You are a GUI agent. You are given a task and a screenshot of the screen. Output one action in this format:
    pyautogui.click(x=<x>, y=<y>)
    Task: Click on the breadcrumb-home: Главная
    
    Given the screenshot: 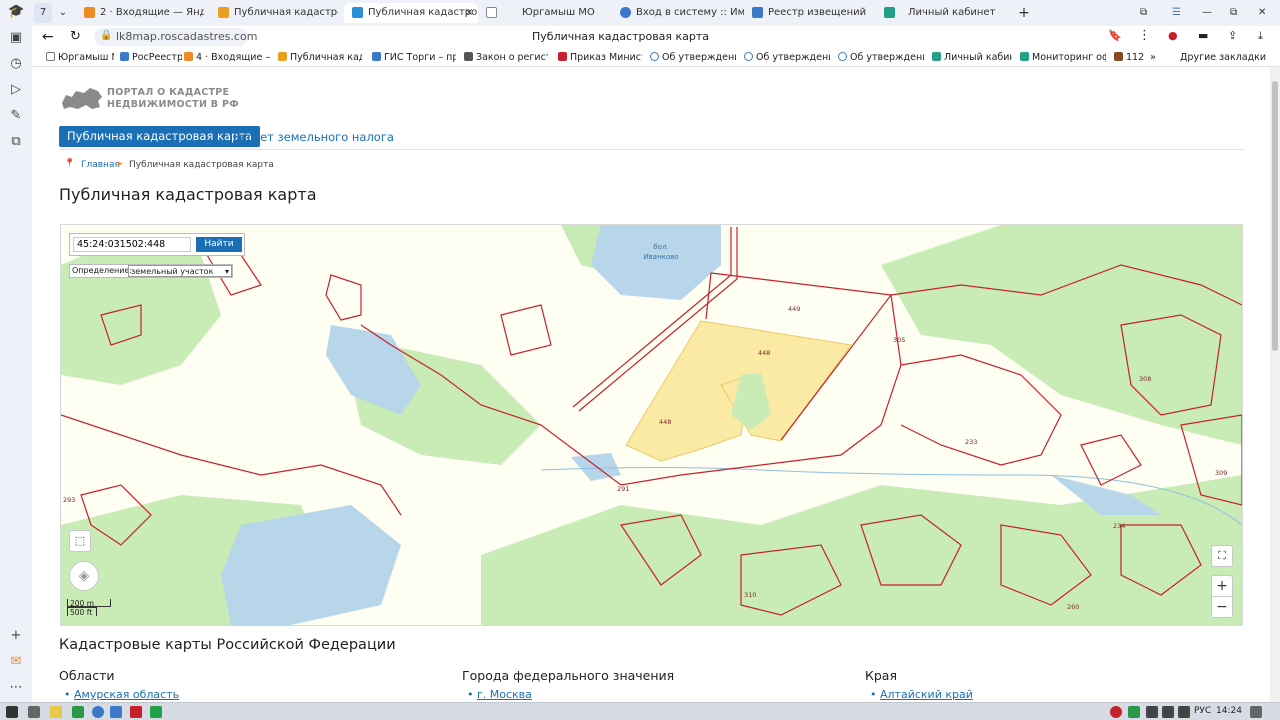 What is the action you would take?
    pyautogui.click(x=100, y=165)
    